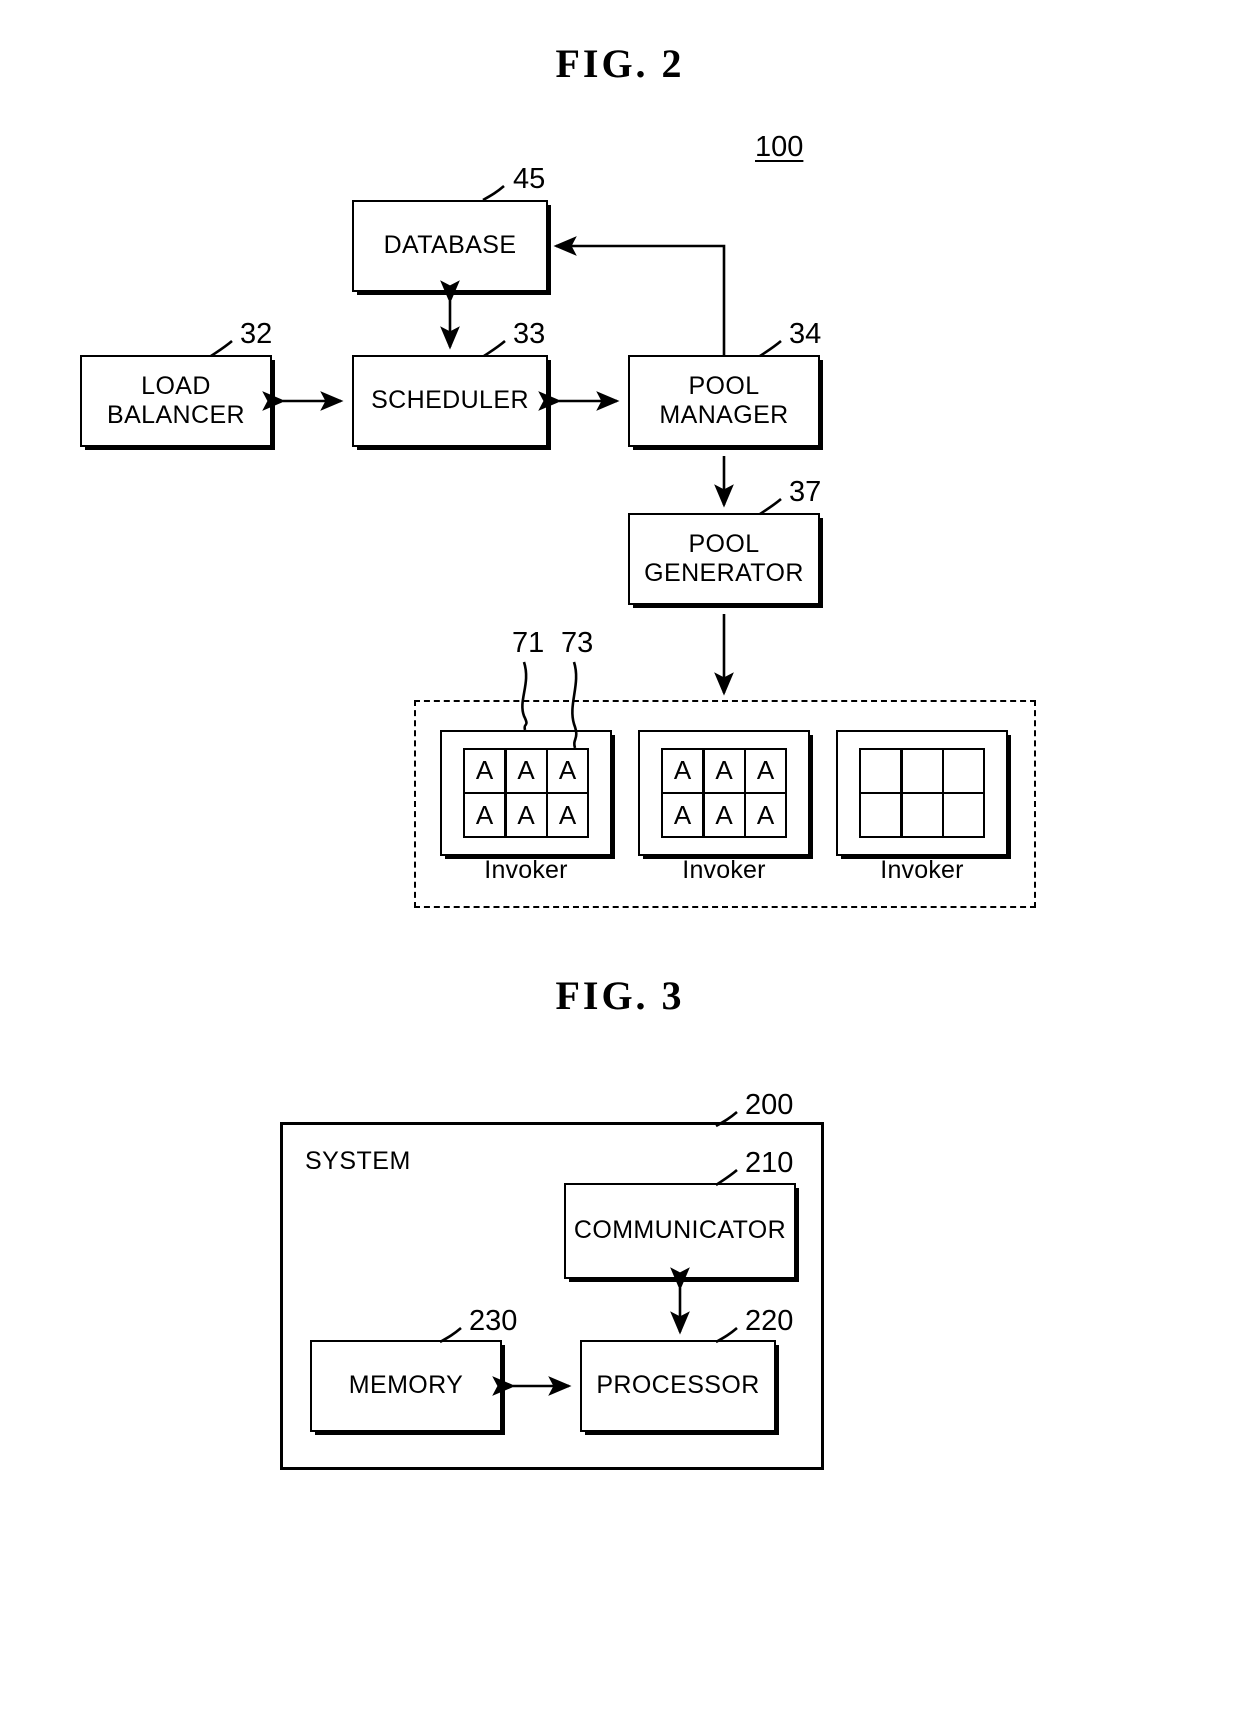 The image size is (1240, 1735). I want to click on invoker-2-label: Invoker, so click(724, 870).